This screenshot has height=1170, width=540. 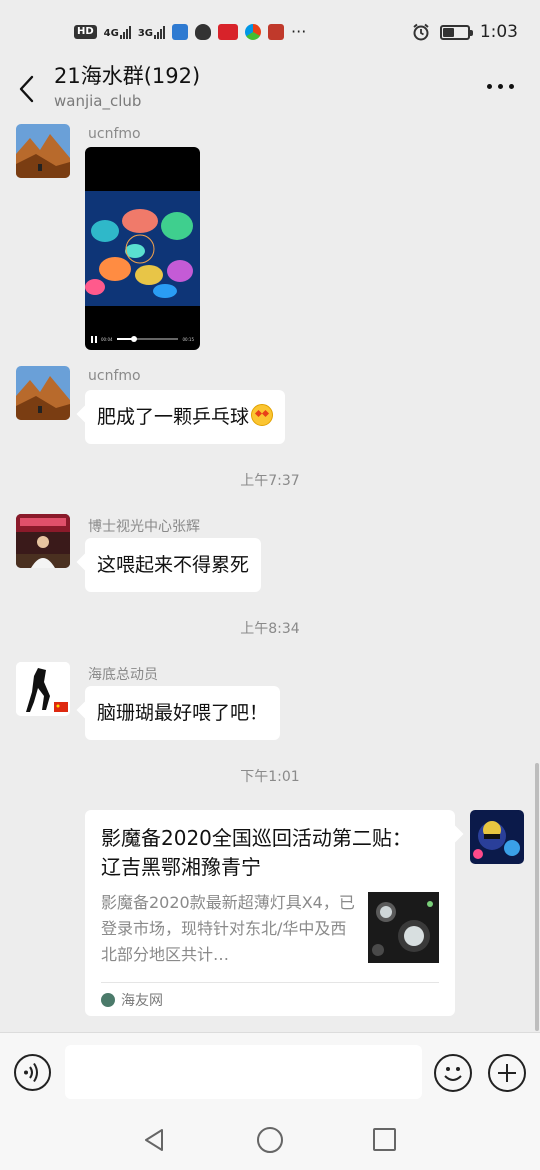 What do you see at coordinates (155, 1140) in the screenshot?
I see `nav-back-icon` at bounding box center [155, 1140].